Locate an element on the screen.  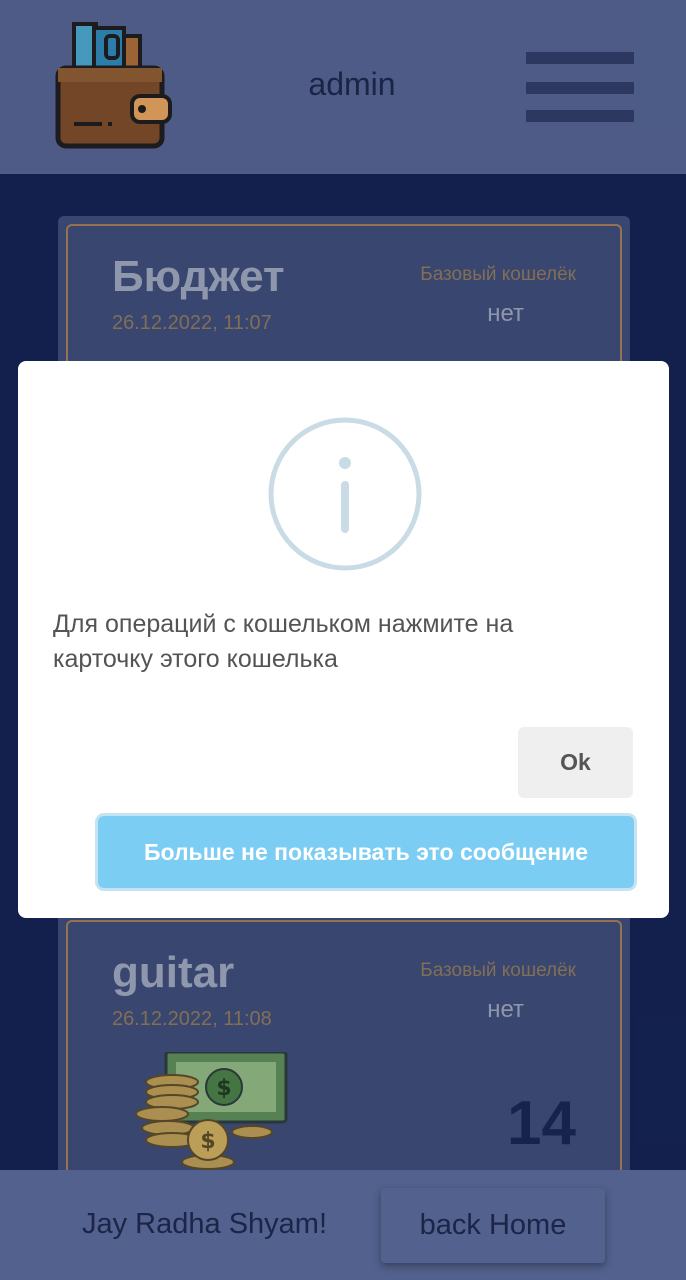
app-footer: Jay Radha Shyam! back Home is located at coordinates (343, 1225).